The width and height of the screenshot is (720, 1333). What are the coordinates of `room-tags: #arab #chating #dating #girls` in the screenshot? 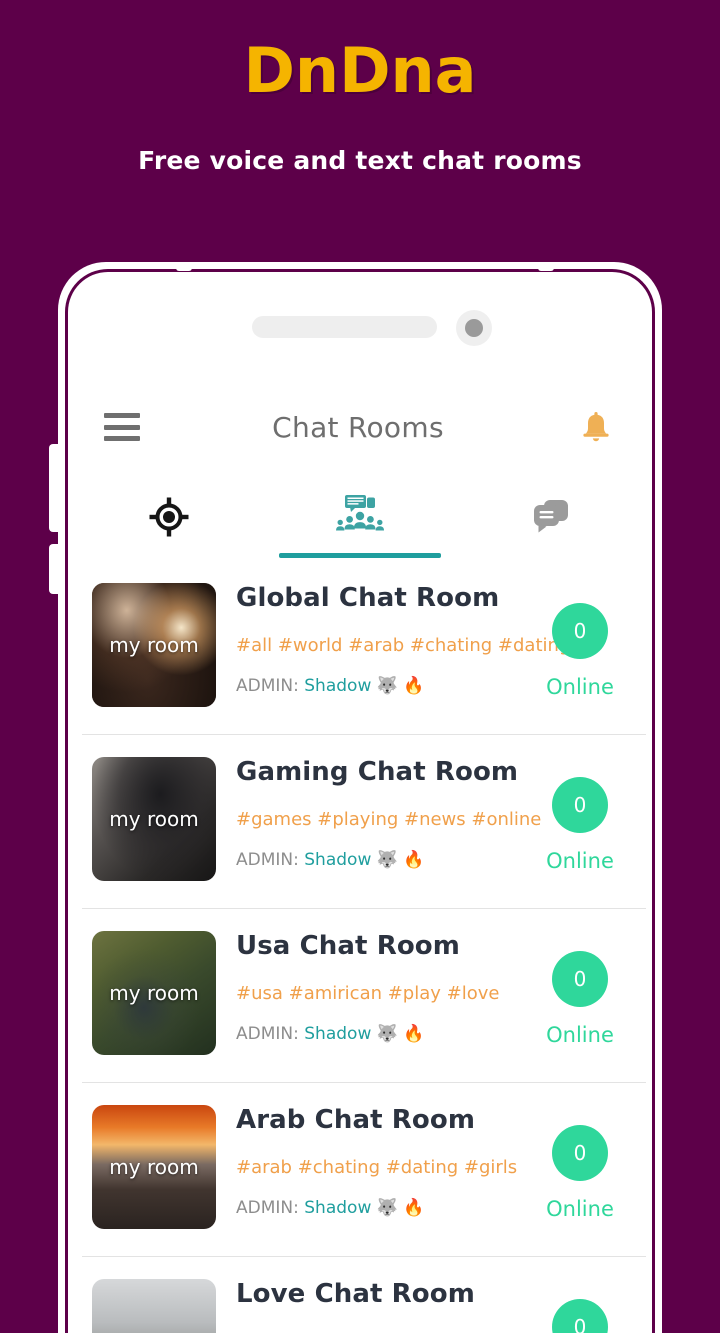 It's located at (377, 1167).